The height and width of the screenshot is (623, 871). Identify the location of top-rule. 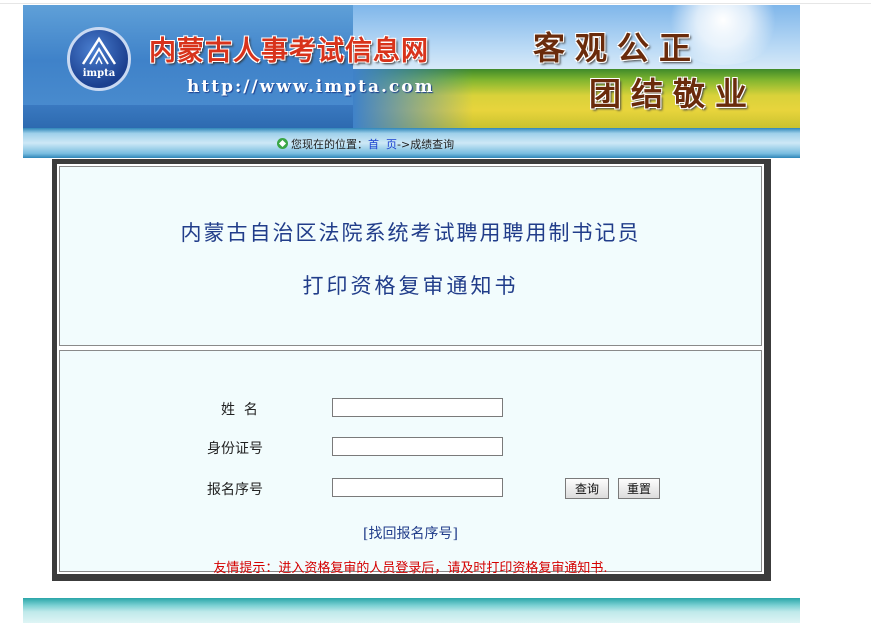
(435, 3).